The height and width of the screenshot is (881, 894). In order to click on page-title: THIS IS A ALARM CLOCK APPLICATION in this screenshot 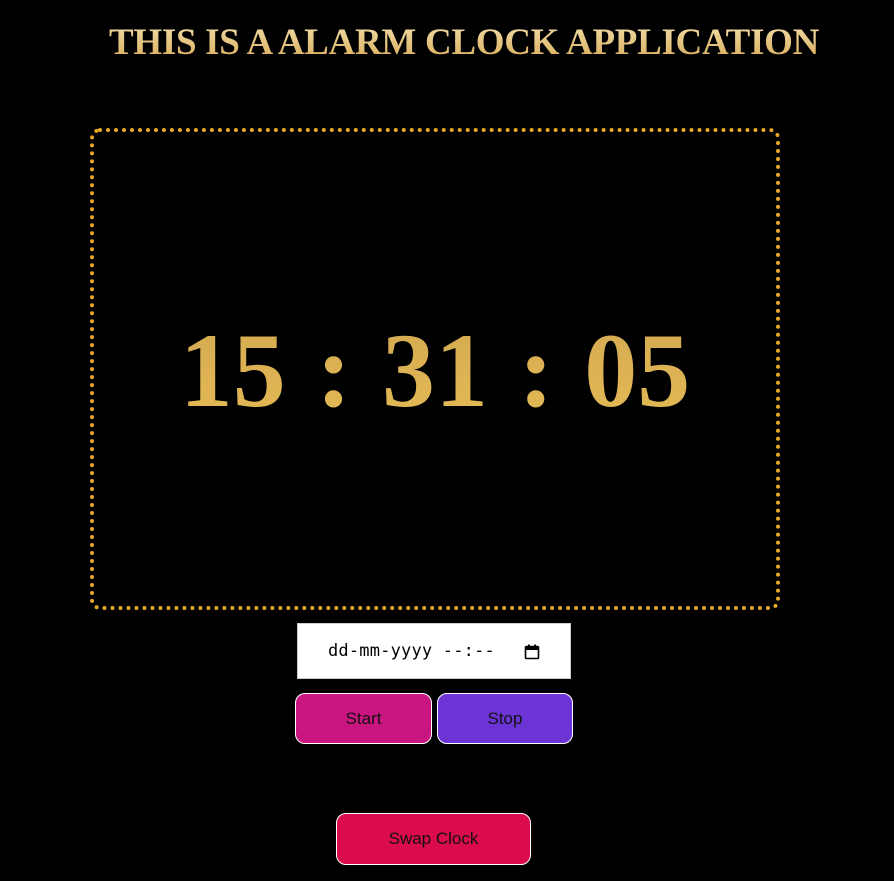, I will do `click(447, 43)`.